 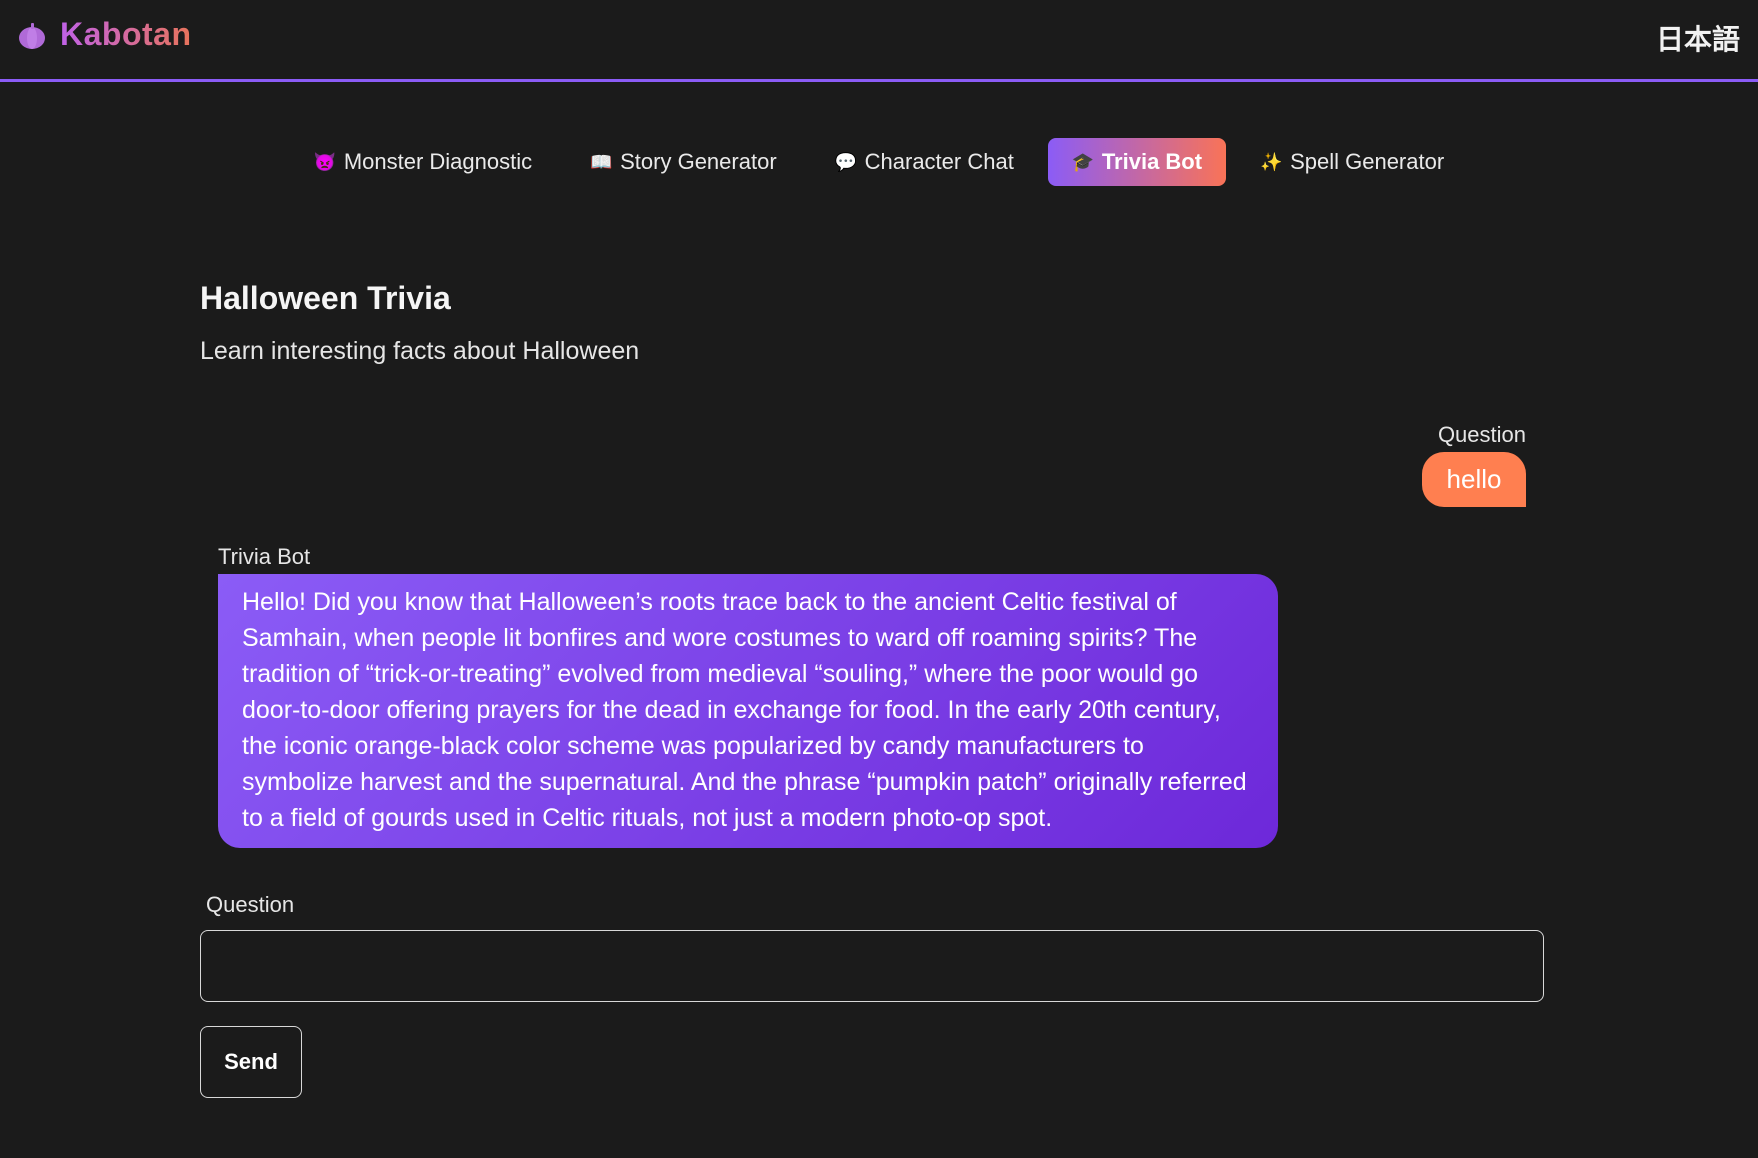 I want to click on book-icon: 📖, so click(x=601, y=161).